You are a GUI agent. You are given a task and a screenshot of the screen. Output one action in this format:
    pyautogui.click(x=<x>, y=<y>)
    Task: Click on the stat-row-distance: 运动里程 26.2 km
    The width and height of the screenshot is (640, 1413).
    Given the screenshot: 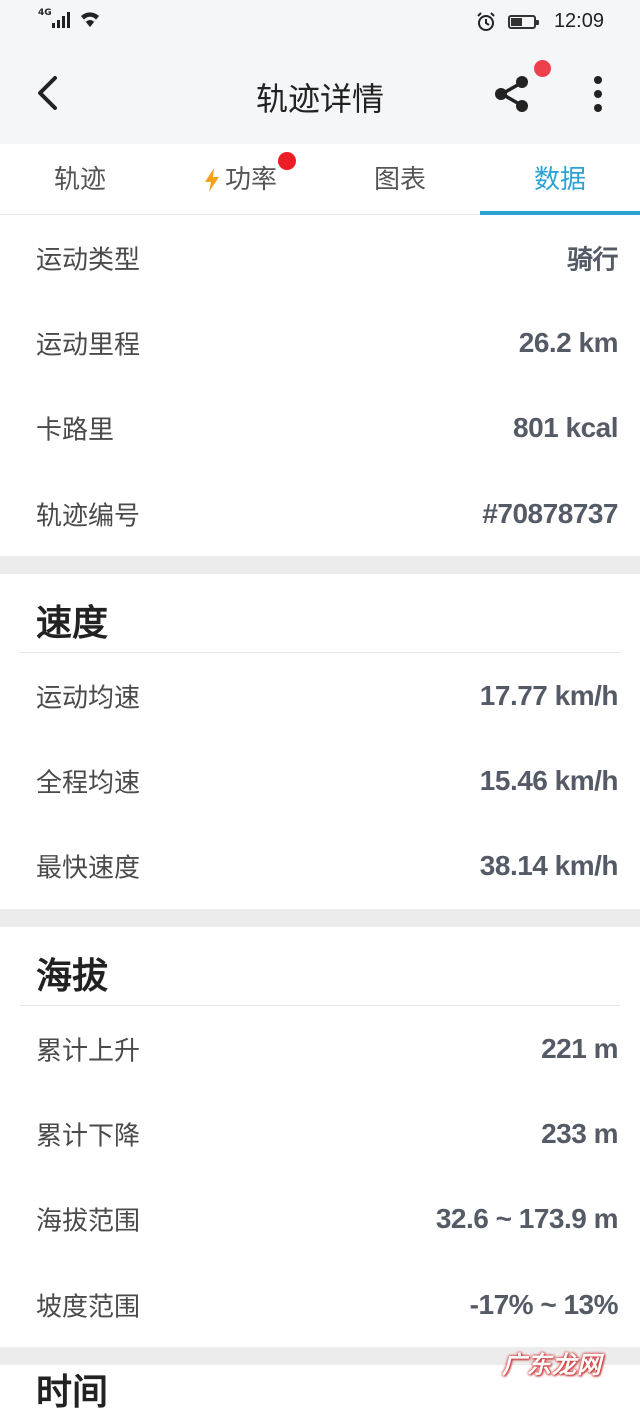 What is the action you would take?
    pyautogui.click(x=327, y=342)
    